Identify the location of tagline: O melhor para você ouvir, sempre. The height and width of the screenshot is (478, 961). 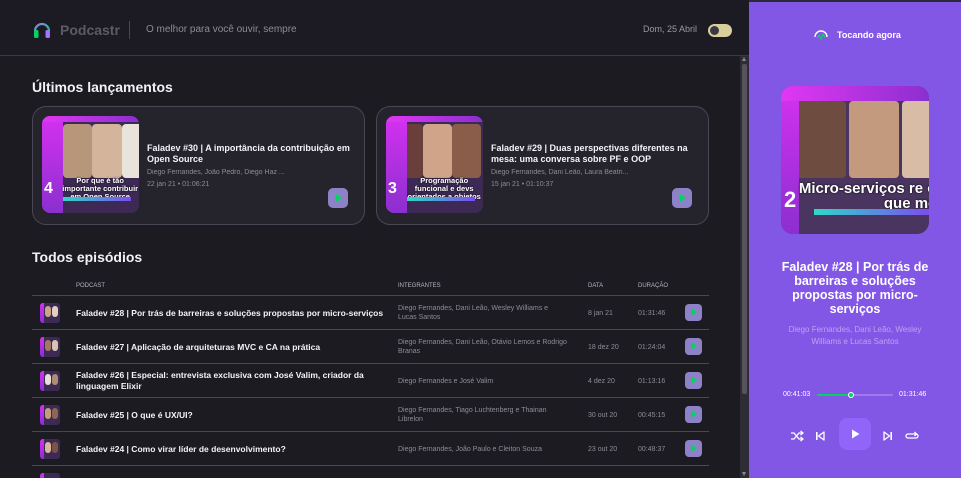
(221, 29).